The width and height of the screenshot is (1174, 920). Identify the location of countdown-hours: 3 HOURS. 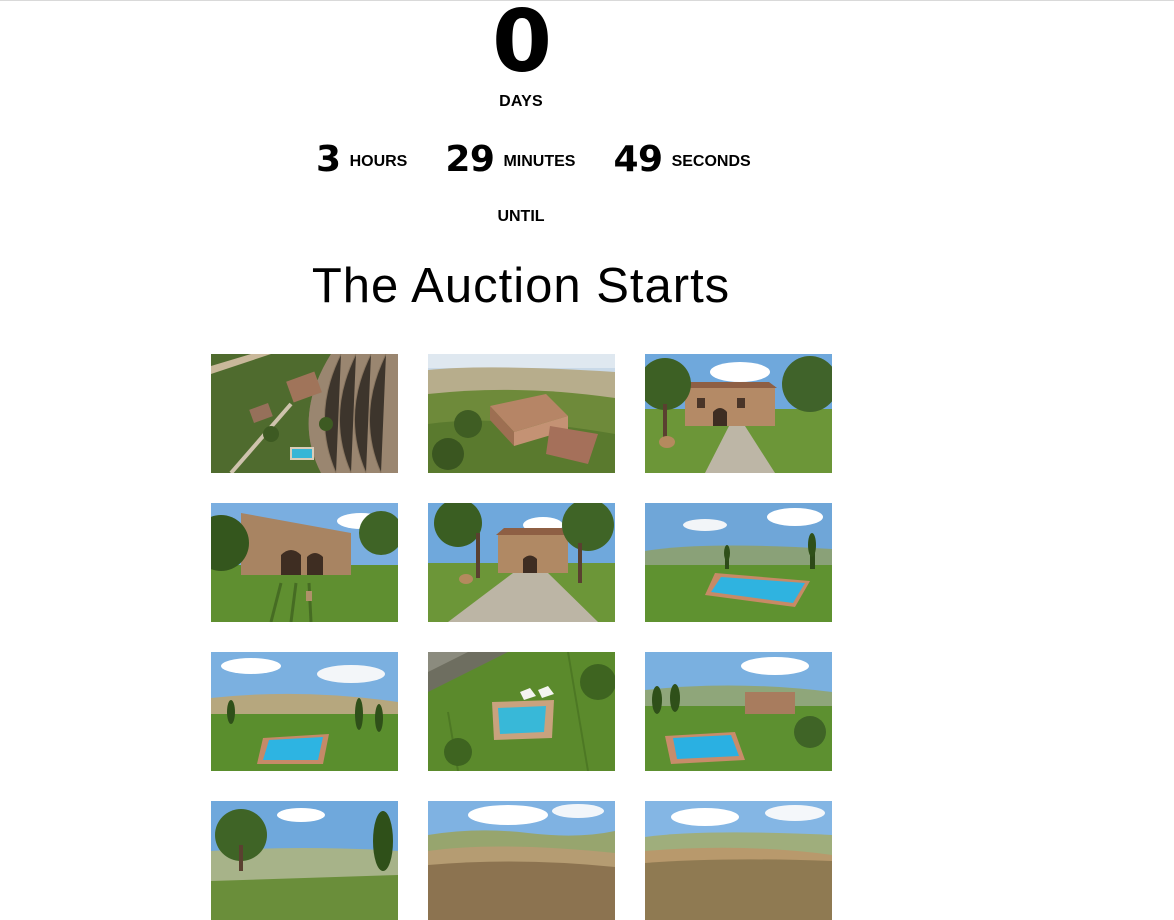
(361, 160).